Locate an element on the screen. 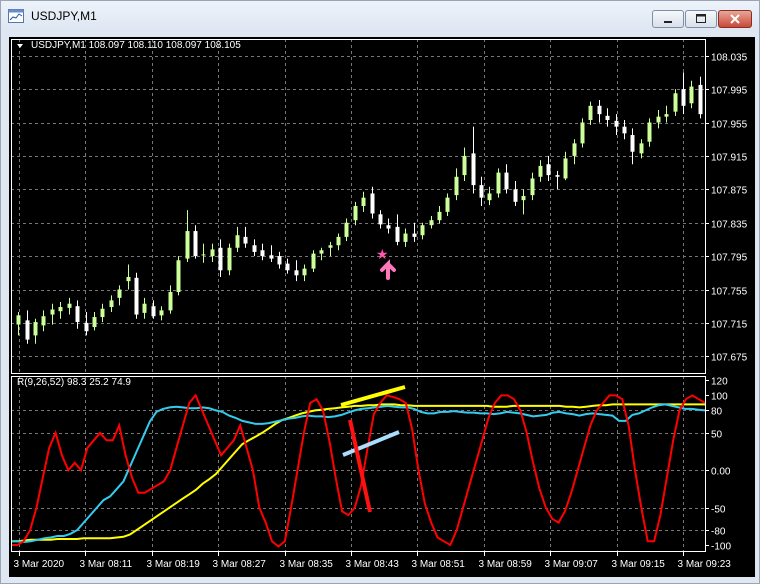 This screenshot has width=760, height=584. price-axis-label: 107.995 is located at coordinates (729, 91).